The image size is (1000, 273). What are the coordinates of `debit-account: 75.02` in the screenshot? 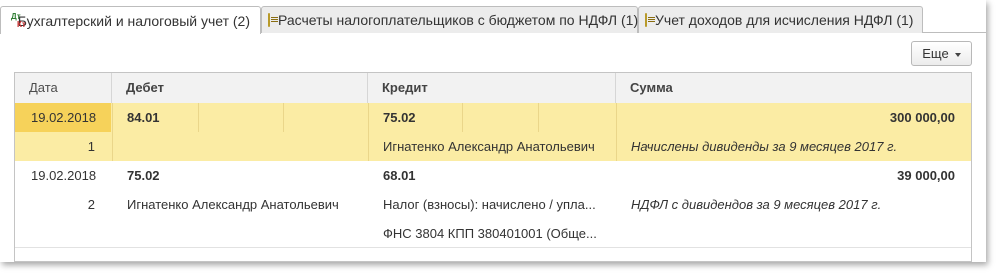 It's located at (162, 175).